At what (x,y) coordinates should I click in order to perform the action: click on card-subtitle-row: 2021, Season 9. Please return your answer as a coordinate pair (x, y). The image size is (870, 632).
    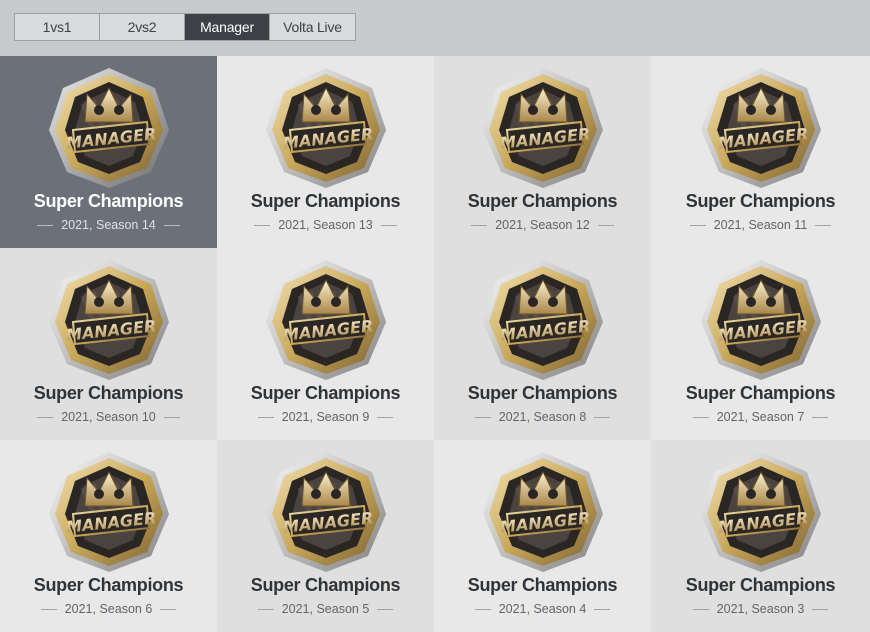
    Looking at the image, I should click on (325, 417).